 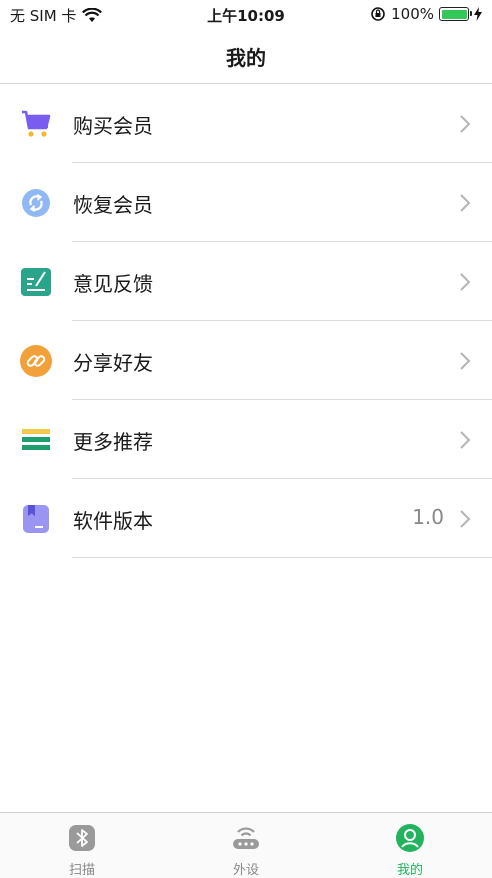 What do you see at coordinates (81, 870) in the screenshot?
I see `tab-label: 扫描` at bounding box center [81, 870].